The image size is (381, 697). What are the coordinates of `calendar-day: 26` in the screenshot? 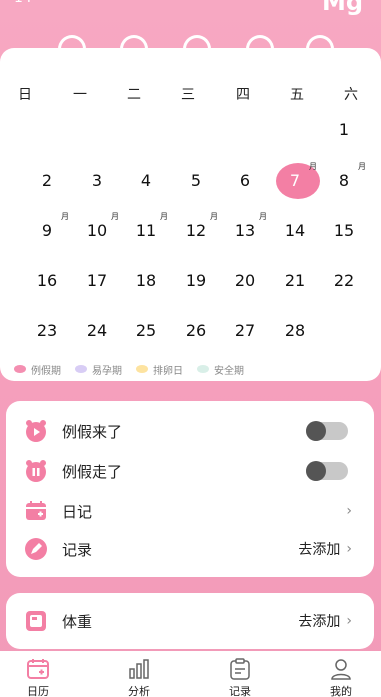 It's located at (196, 331).